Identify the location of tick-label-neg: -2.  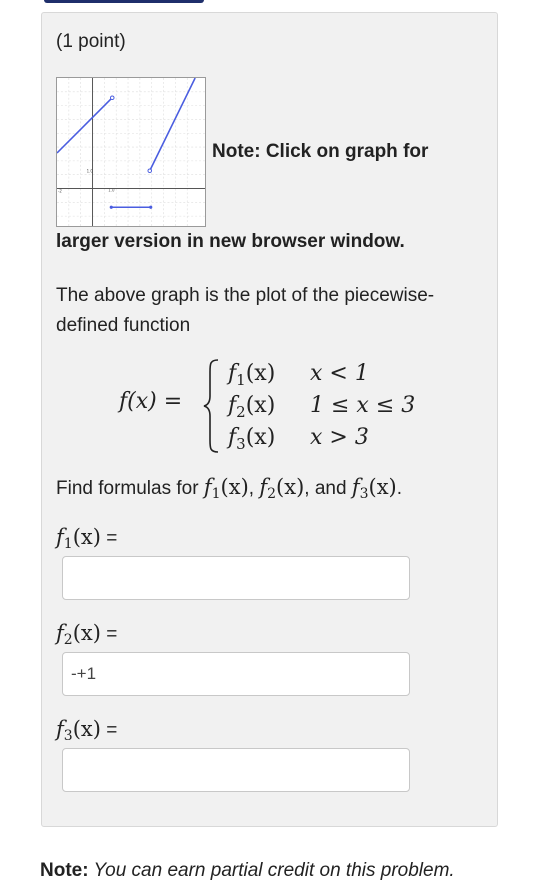
(60, 190).